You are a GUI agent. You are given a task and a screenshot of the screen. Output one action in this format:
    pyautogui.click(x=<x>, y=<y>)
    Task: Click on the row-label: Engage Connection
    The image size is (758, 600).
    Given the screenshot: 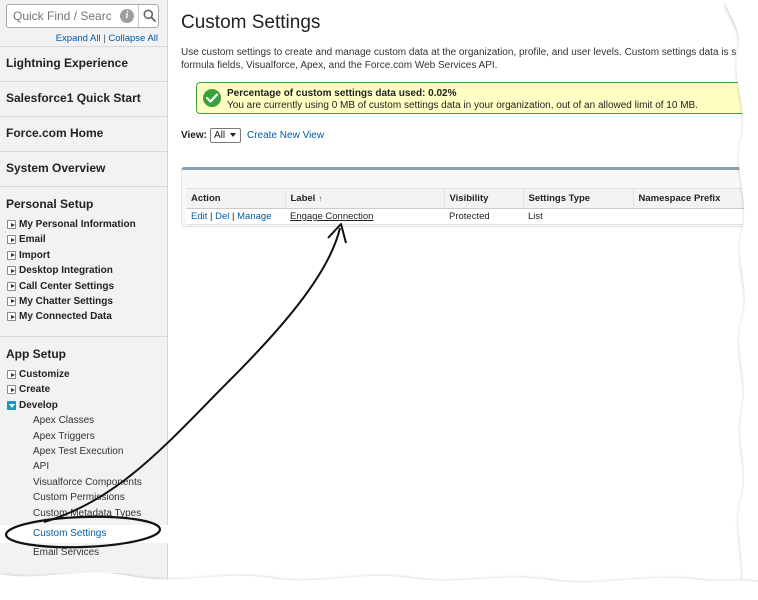 What is the action you would take?
    pyautogui.click(x=364, y=216)
    